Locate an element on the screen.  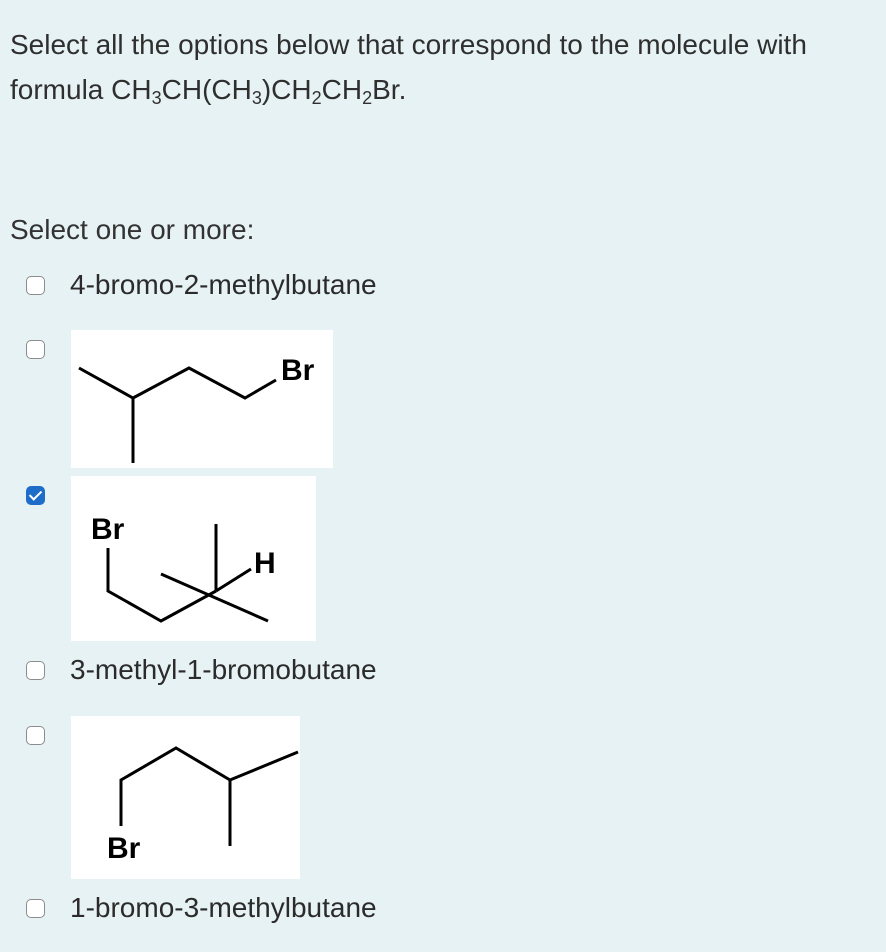
formula: CH3CH(CH3)CH2CH2Br. is located at coordinates (259, 91).